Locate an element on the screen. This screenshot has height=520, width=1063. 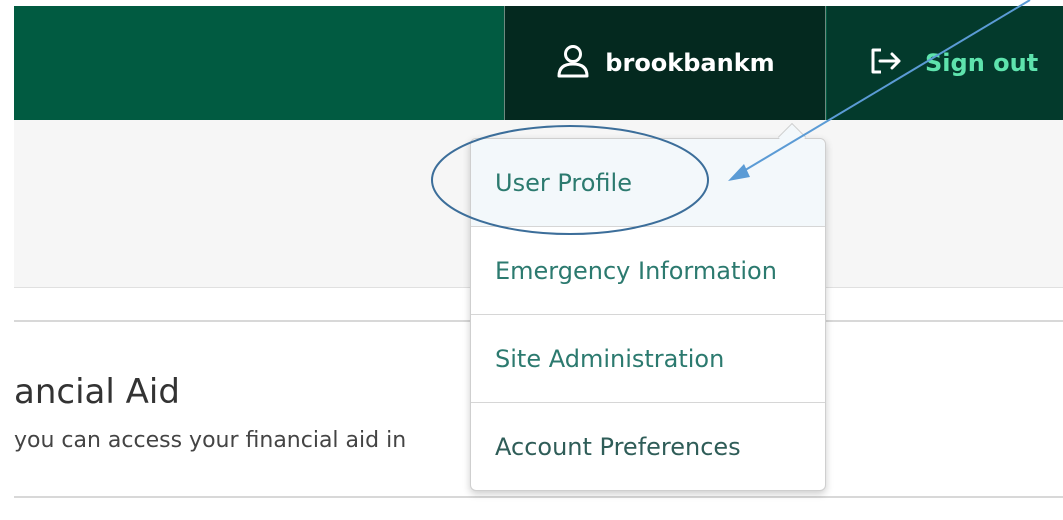
username-label: brookbankm is located at coordinates (690, 63).